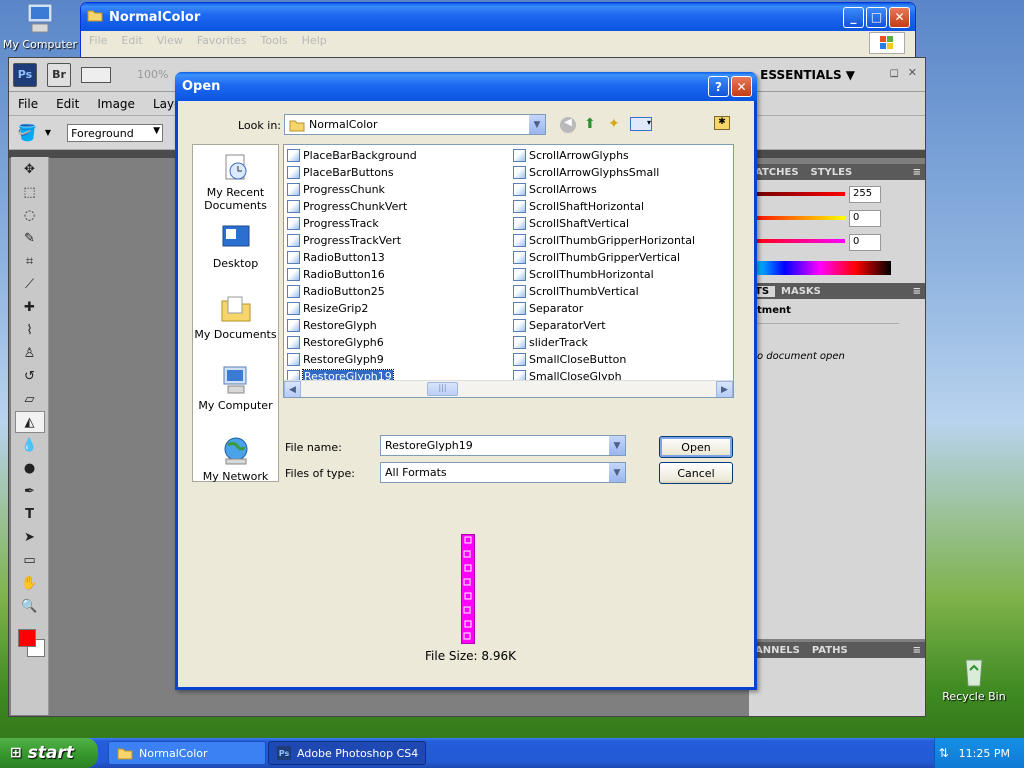 This screenshot has width=1024, height=768. I want to click on favorite-folder-icon: ✱, so click(722, 123).